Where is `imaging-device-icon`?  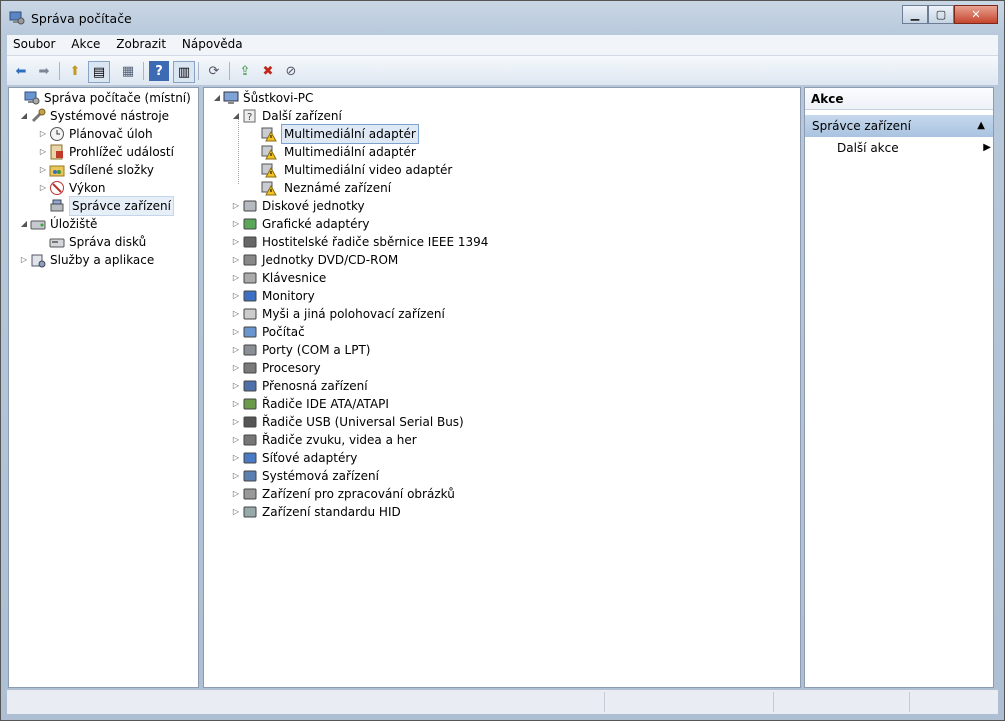
imaging-device-icon is located at coordinates (250, 494).